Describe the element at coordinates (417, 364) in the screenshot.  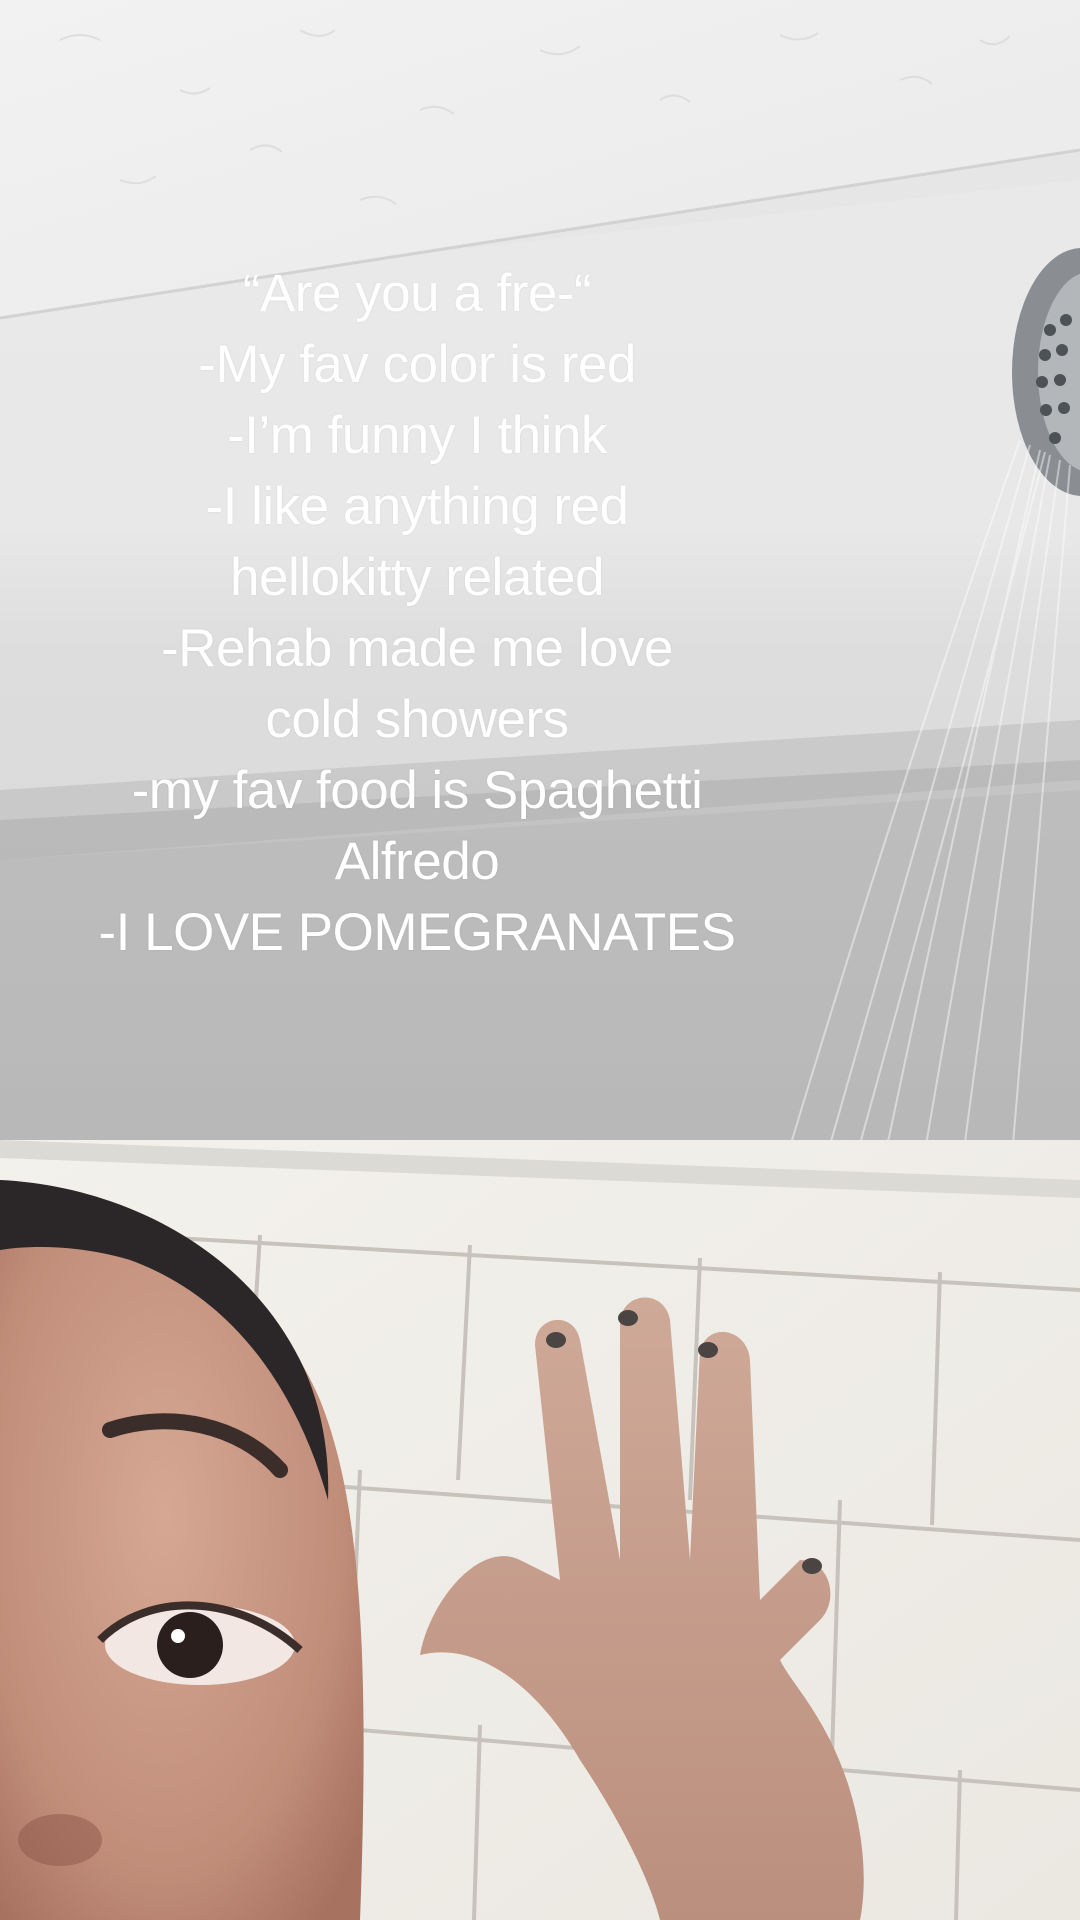
I see `caption-line: -My fav color is red` at that location.